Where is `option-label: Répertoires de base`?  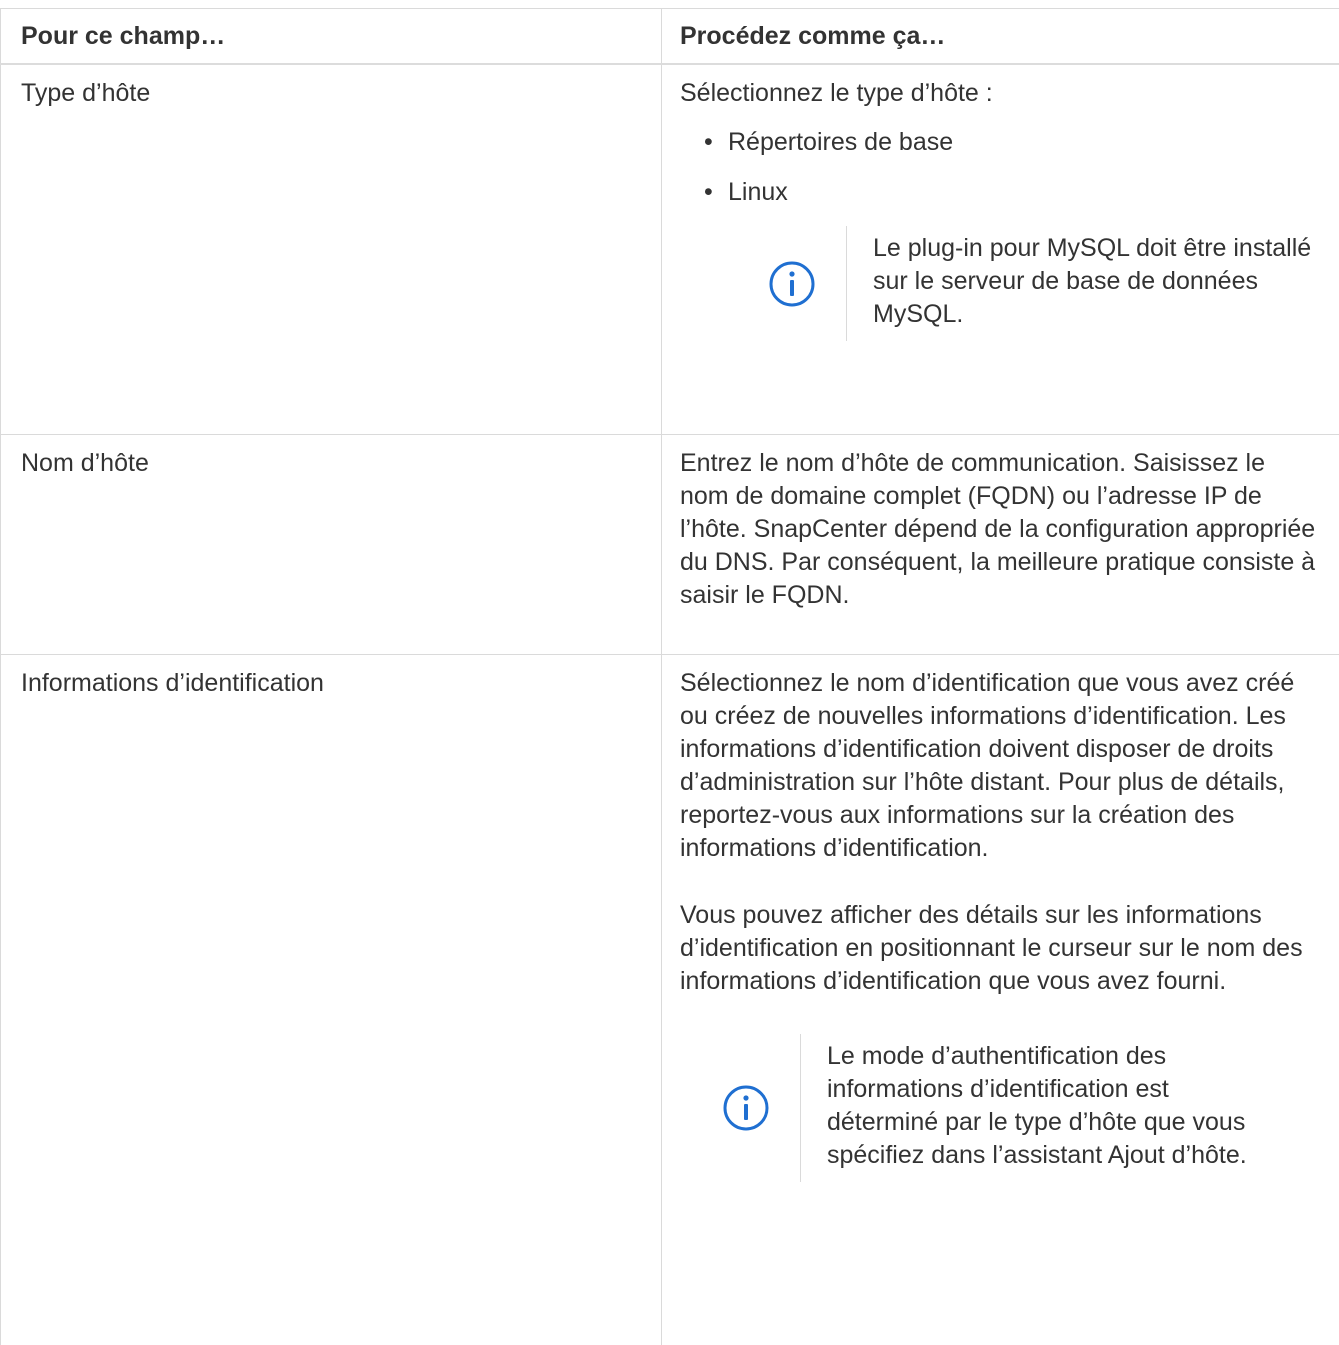
option-label: Répertoires de base is located at coordinates (841, 142).